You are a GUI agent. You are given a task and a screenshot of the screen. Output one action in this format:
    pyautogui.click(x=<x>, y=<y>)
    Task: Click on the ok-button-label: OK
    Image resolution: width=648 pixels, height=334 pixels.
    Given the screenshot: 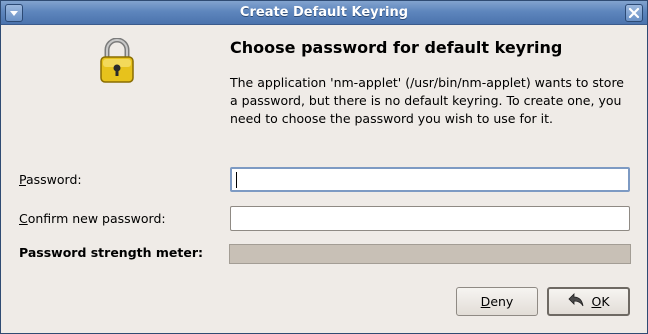 What is the action you would take?
    pyautogui.click(x=600, y=301)
    